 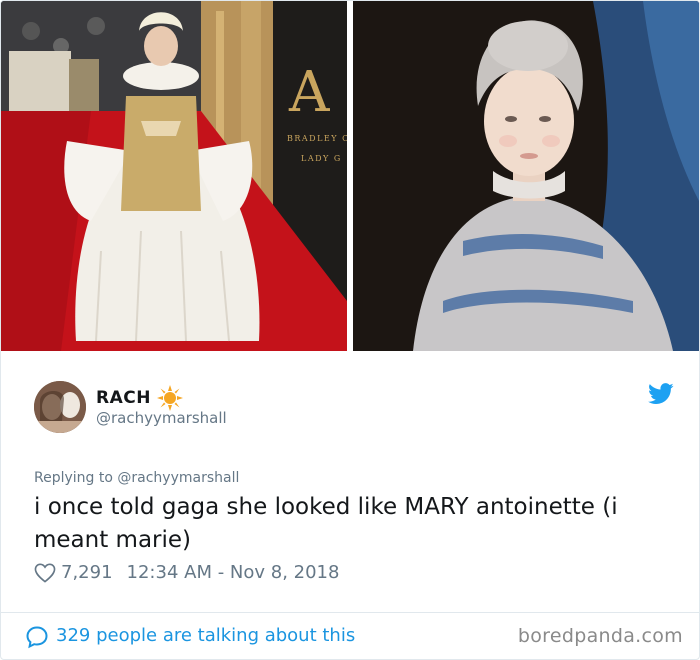 What do you see at coordinates (45, 573) in the screenshot?
I see `heart-icon` at bounding box center [45, 573].